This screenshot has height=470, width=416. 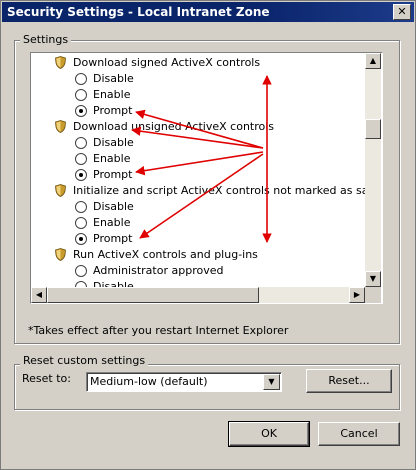 I want to click on reset-level-select: Medium-low (default) ▼, so click(x=184, y=382).